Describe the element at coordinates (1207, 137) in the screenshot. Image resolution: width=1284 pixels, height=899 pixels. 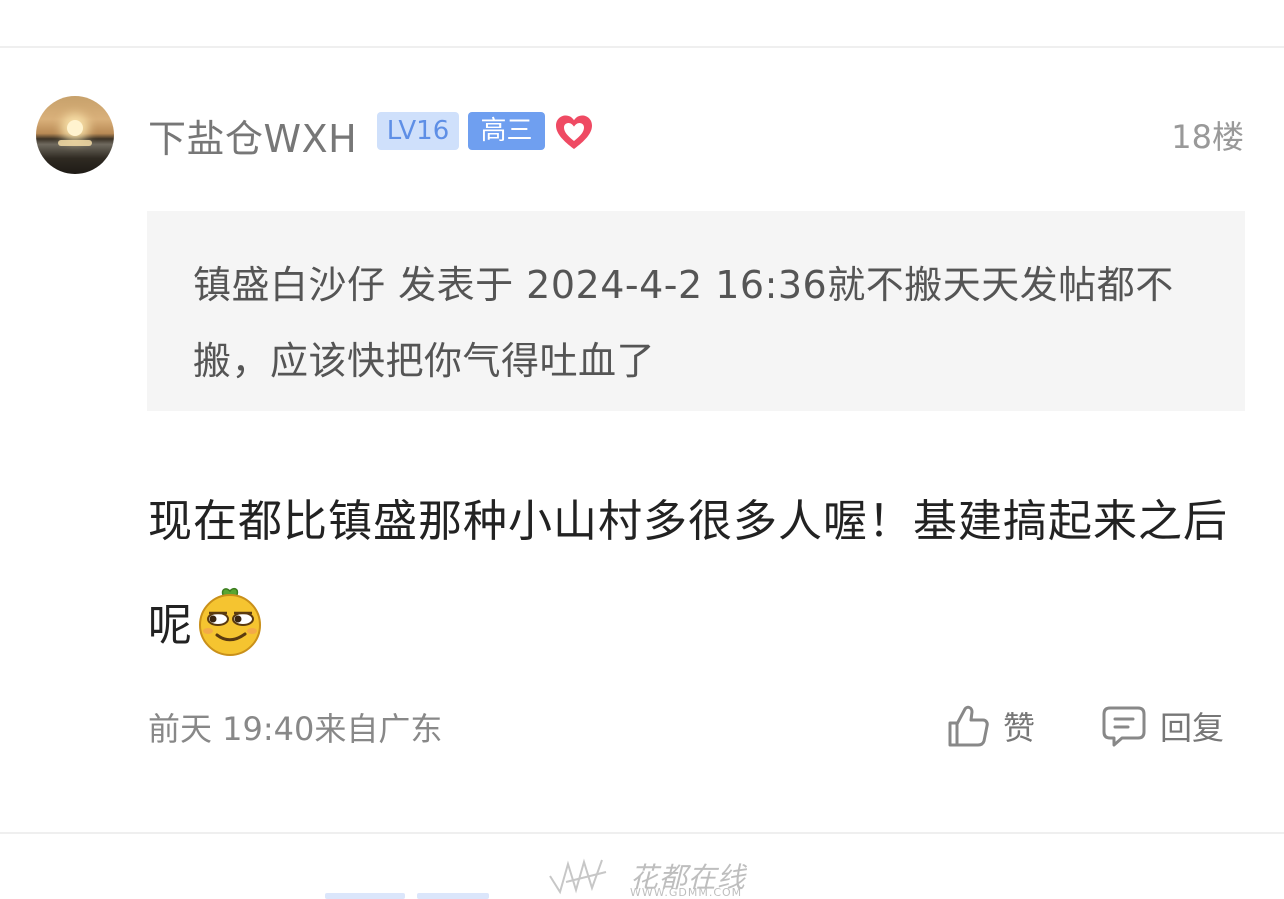
I see `floor-number: 18楼` at that location.